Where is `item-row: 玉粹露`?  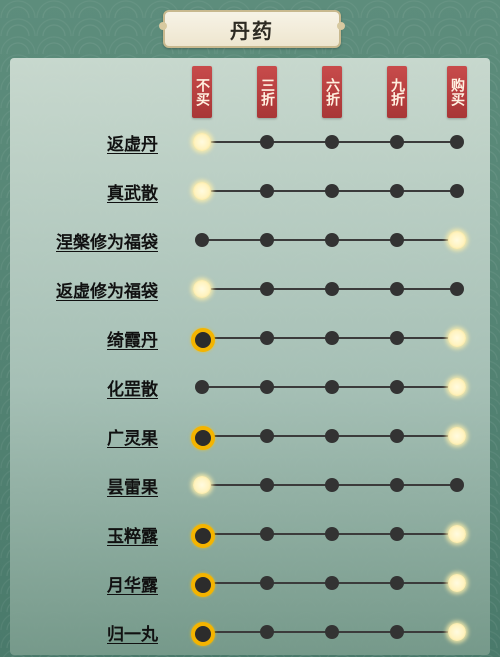
item-row: 玉粹露 is located at coordinates (250, 534).